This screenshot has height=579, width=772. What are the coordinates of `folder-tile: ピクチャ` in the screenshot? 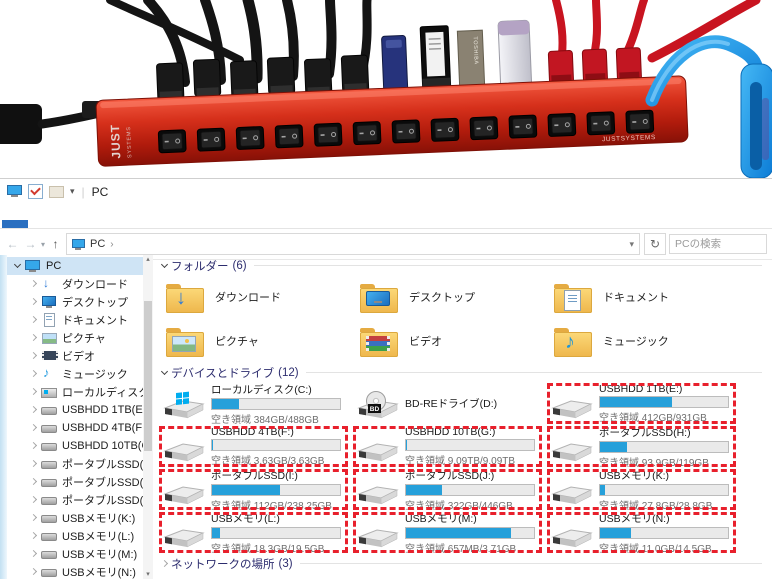 It's located at (256, 341).